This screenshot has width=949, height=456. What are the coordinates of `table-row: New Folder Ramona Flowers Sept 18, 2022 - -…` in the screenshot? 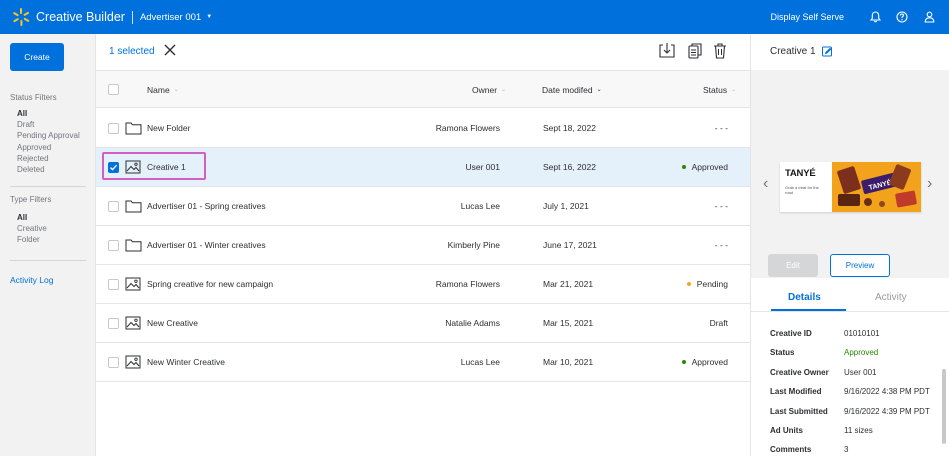 It's located at (423, 128).